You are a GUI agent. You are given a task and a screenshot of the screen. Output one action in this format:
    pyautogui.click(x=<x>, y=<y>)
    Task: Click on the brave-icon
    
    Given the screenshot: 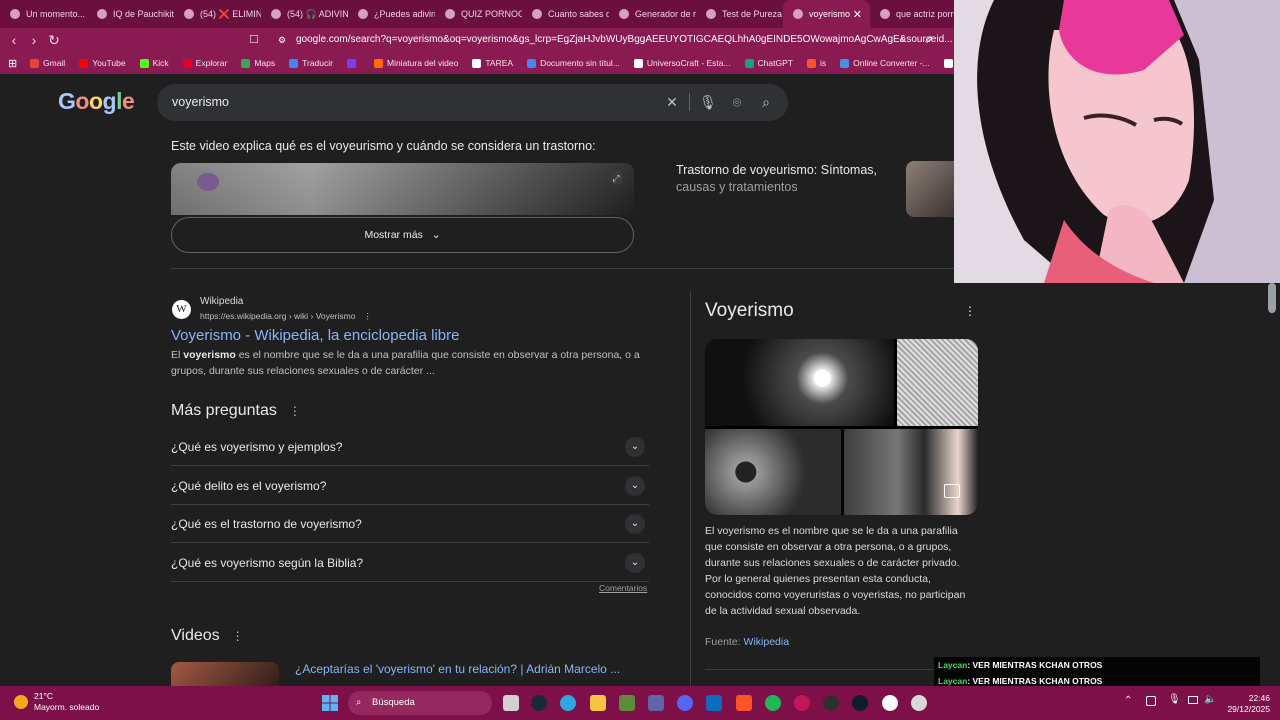 What is the action you would take?
    pyautogui.click(x=744, y=703)
    